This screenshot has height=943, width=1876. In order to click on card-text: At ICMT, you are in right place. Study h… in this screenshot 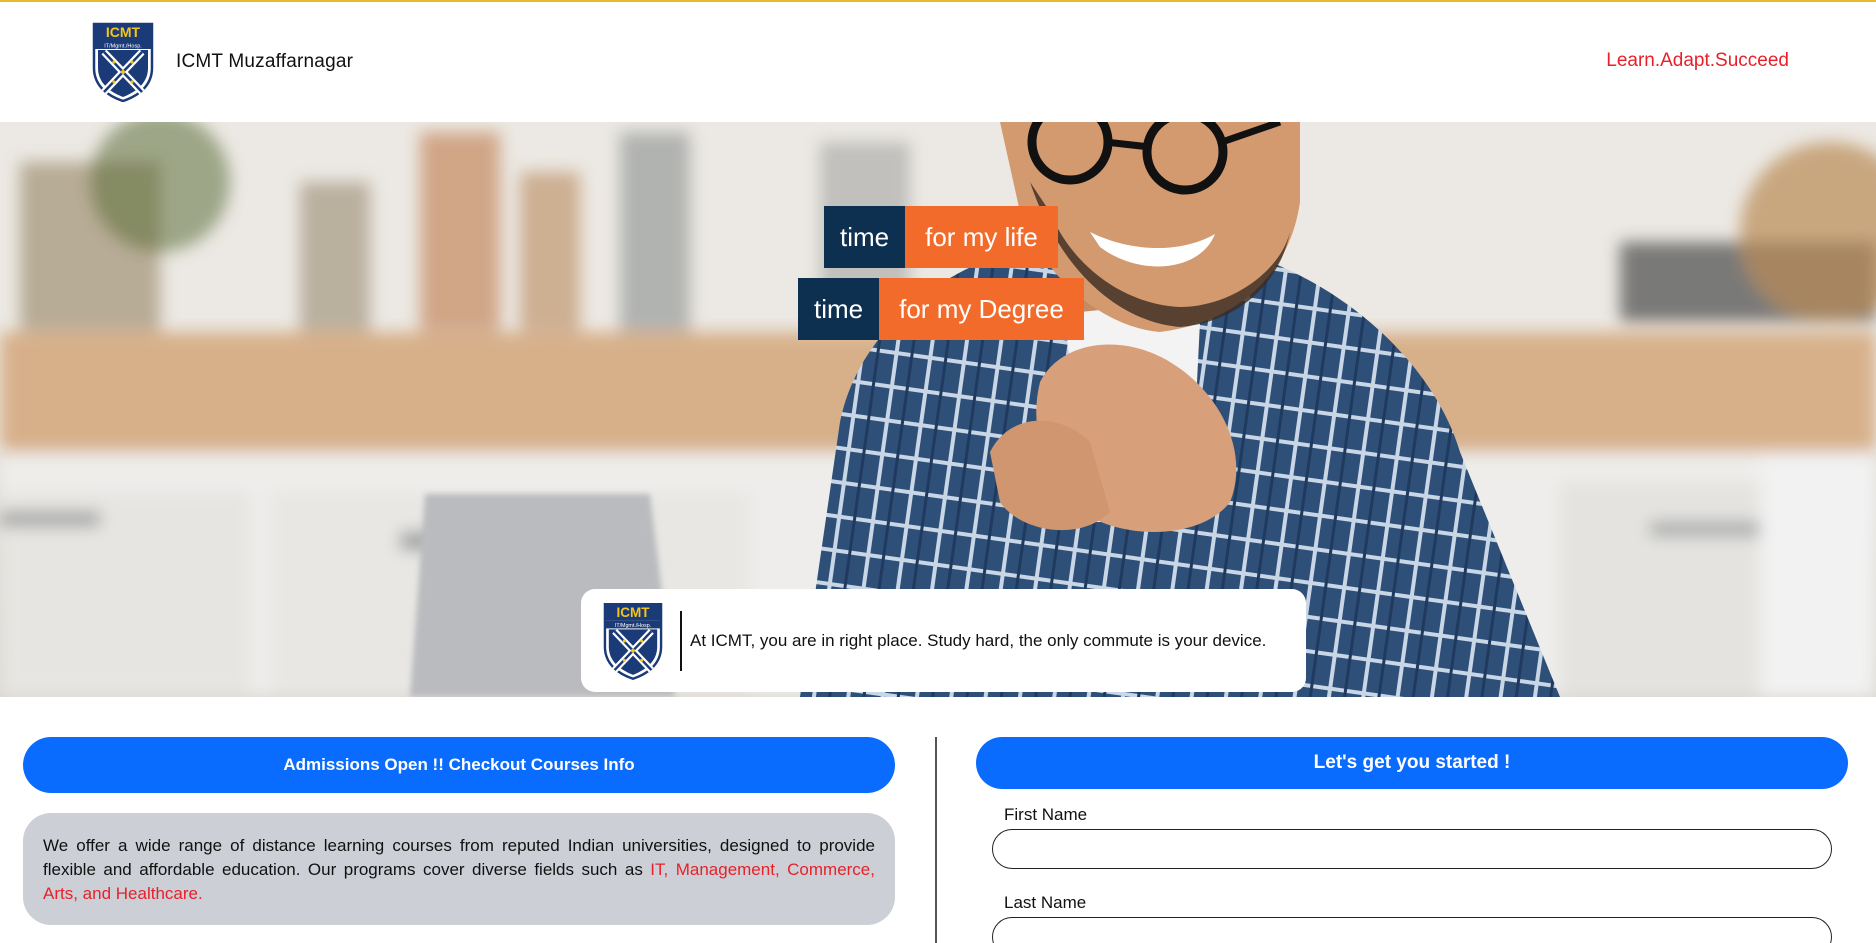, I will do `click(978, 640)`.